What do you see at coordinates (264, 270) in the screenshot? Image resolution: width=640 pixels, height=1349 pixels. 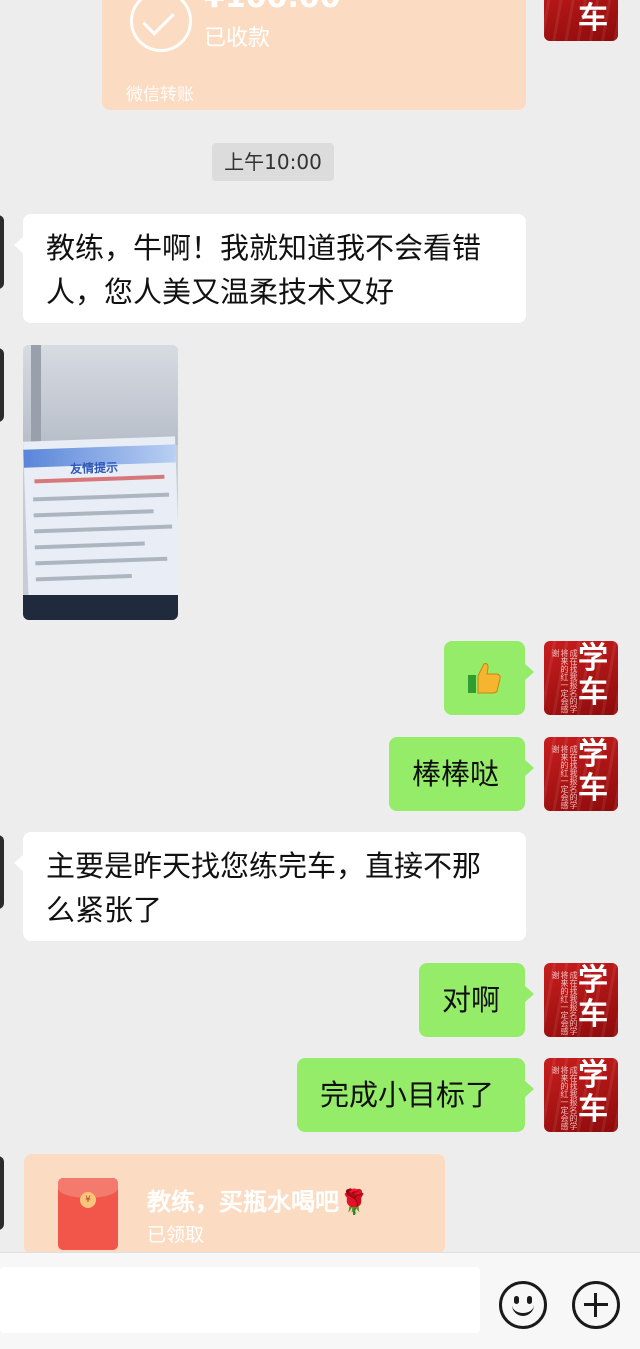 I see `message-text: 教练，牛啊！我就知道我不会看错人，您人美又温柔技术又好` at bounding box center [264, 270].